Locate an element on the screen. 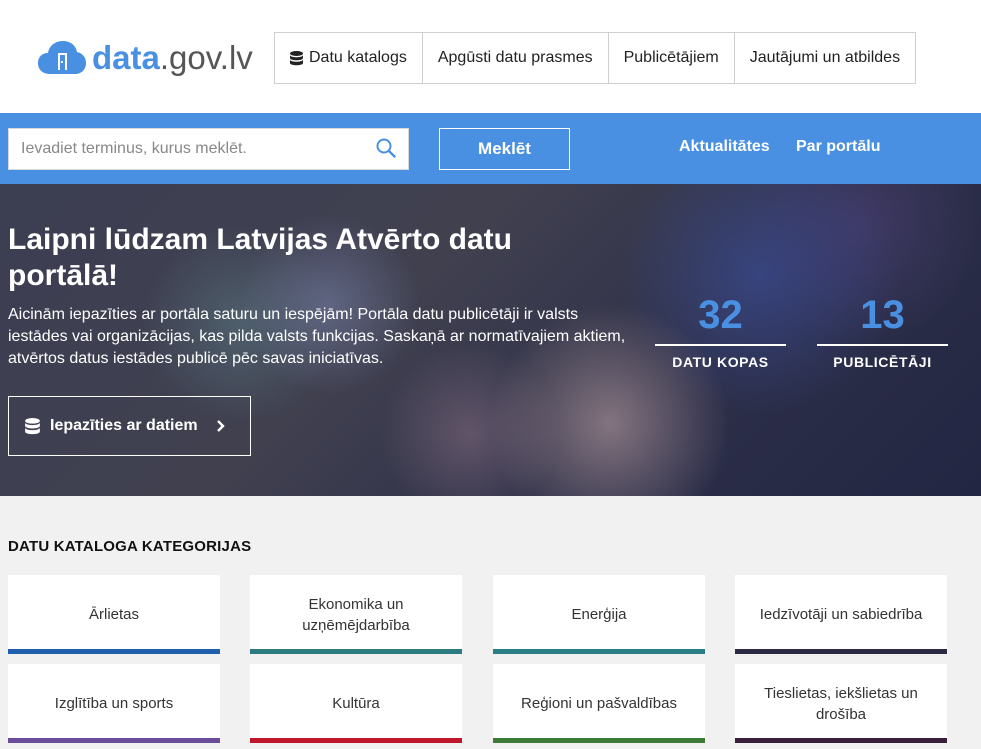  category-iedzivotaji: Iedzīvotāji un sabiedrība is located at coordinates (841, 614).